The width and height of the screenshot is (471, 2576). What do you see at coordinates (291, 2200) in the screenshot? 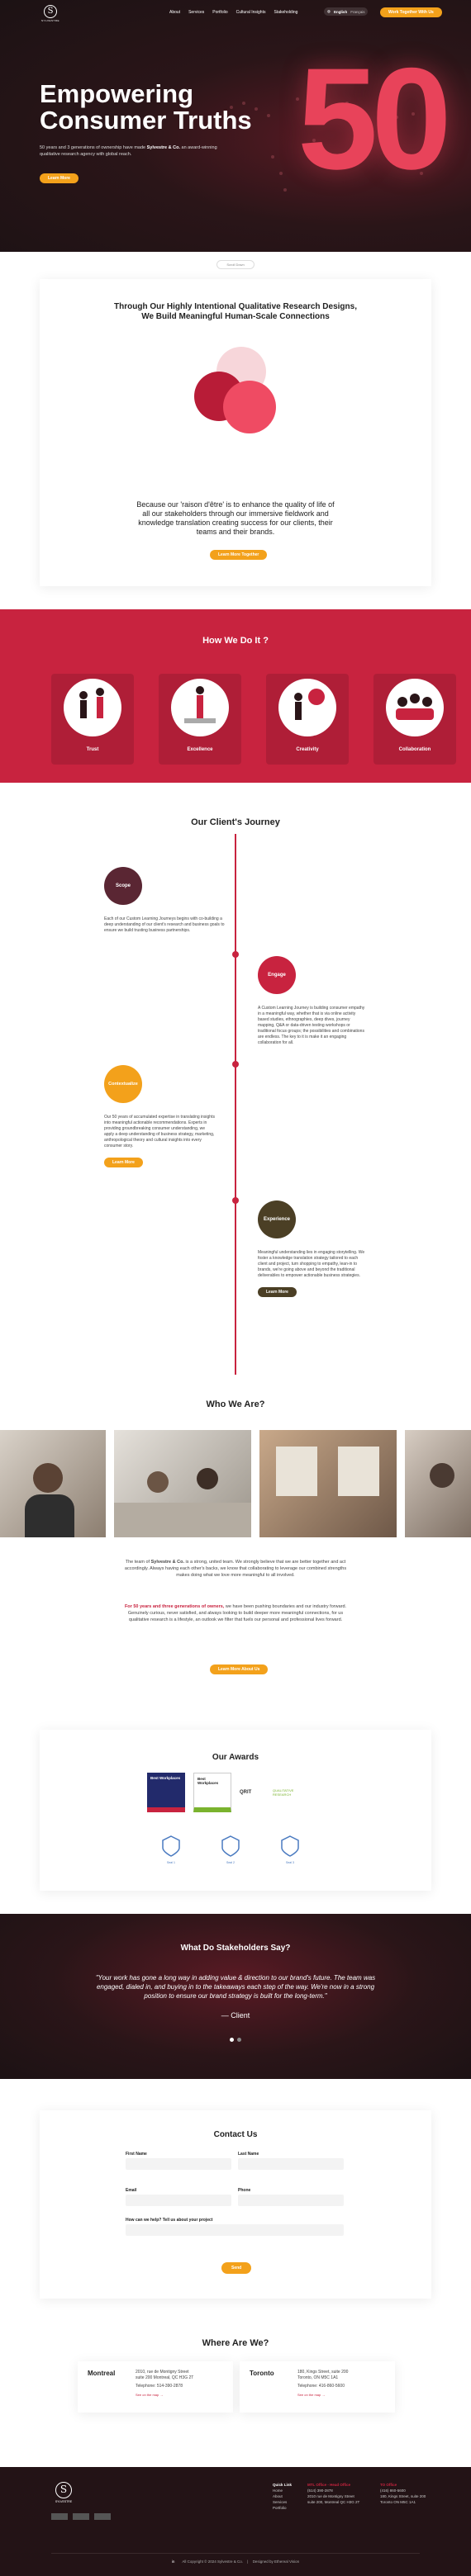
I see `phone-input` at bounding box center [291, 2200].